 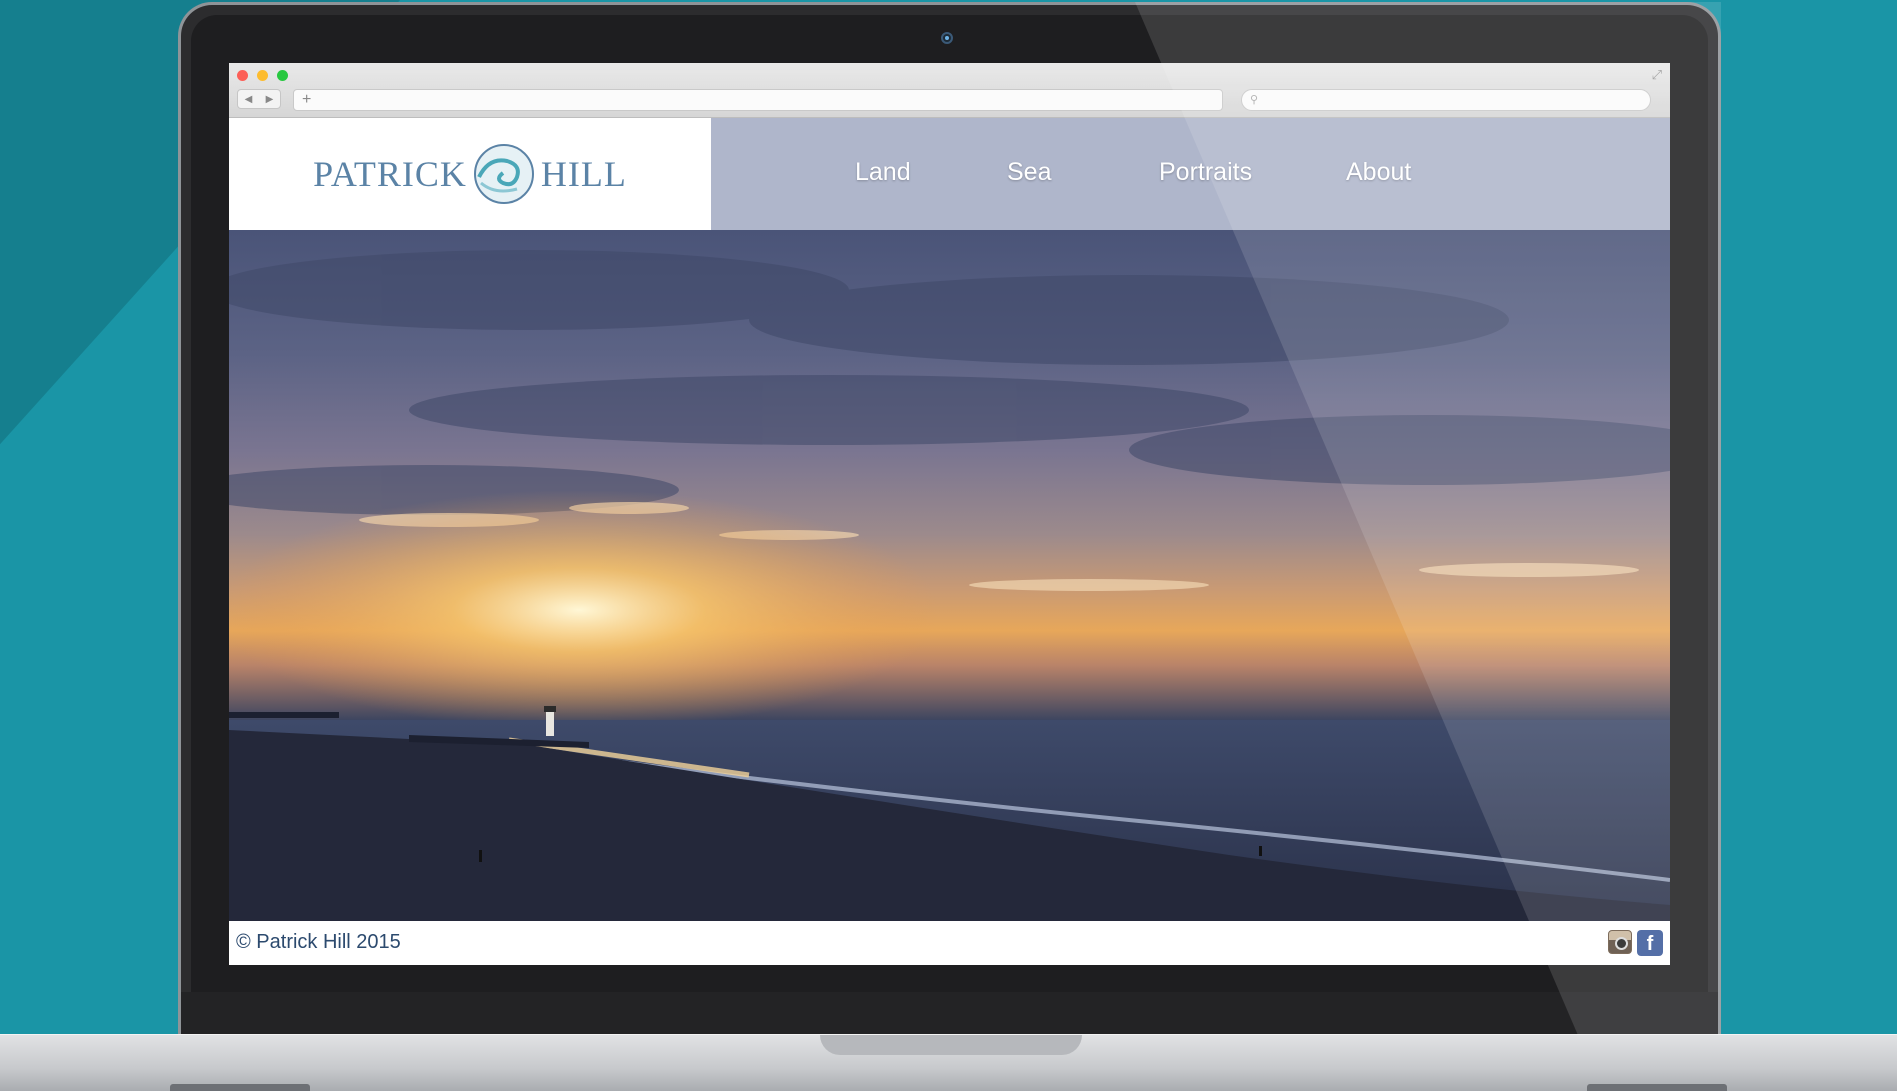 I want to click on nav-item-portraits: Portraits, so click(x=1205, y=172).